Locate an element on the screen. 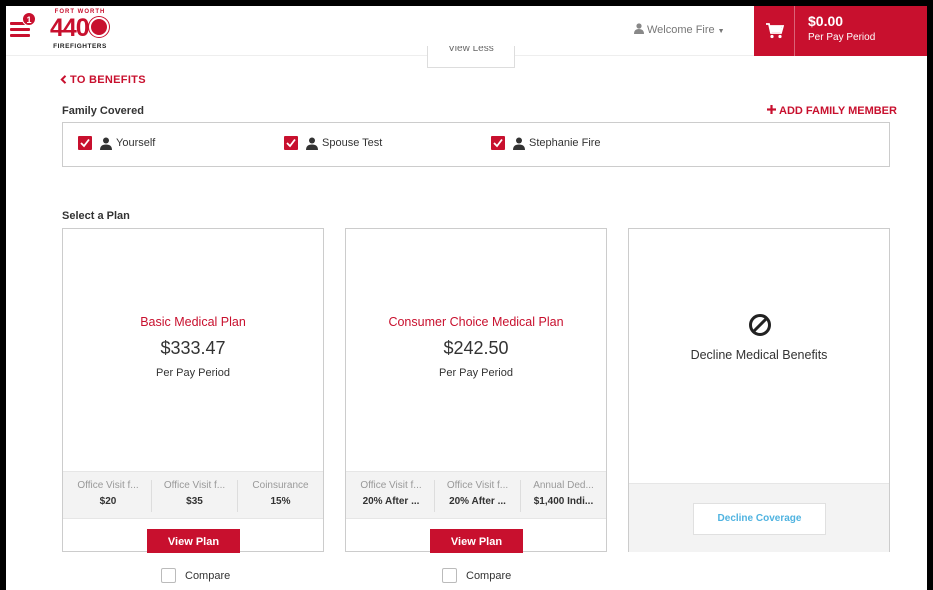 The height and width of the screenshot is (590, 933). family-covered-title: Family Covered is located at coordinates (103, 111).